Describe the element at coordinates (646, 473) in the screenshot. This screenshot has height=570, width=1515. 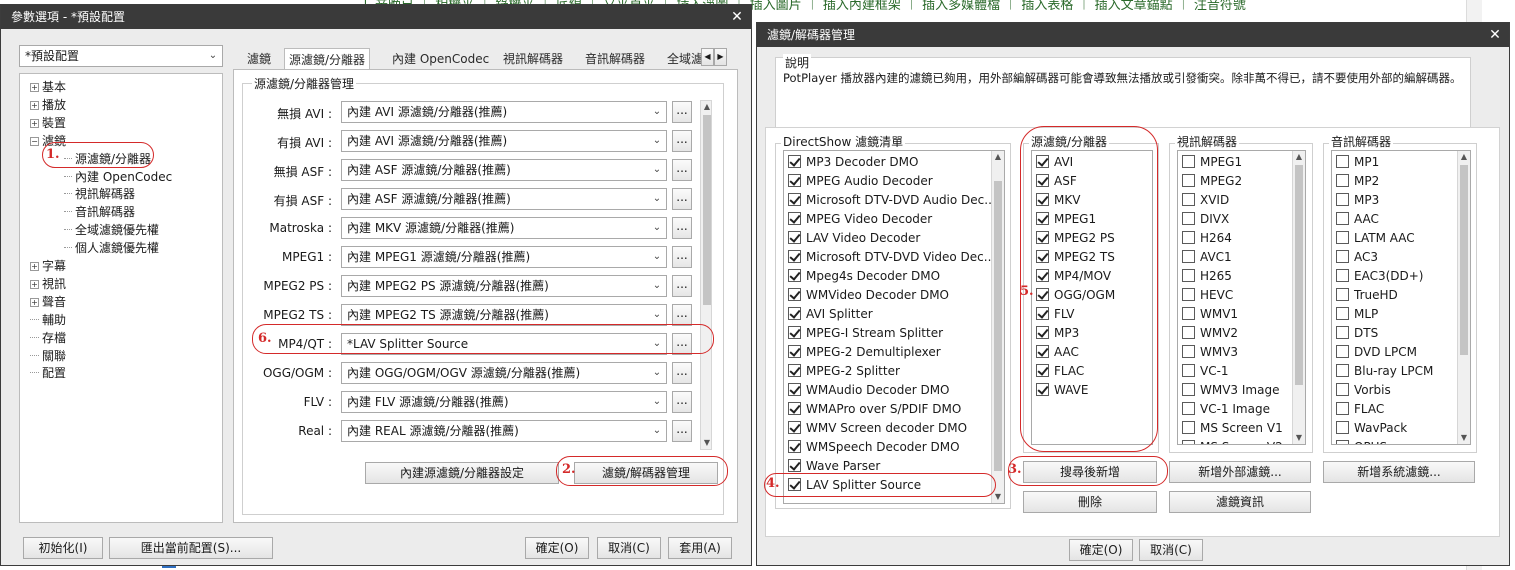
I see `filter-manager-button: 濾鏡/解碼器管理` at that location.